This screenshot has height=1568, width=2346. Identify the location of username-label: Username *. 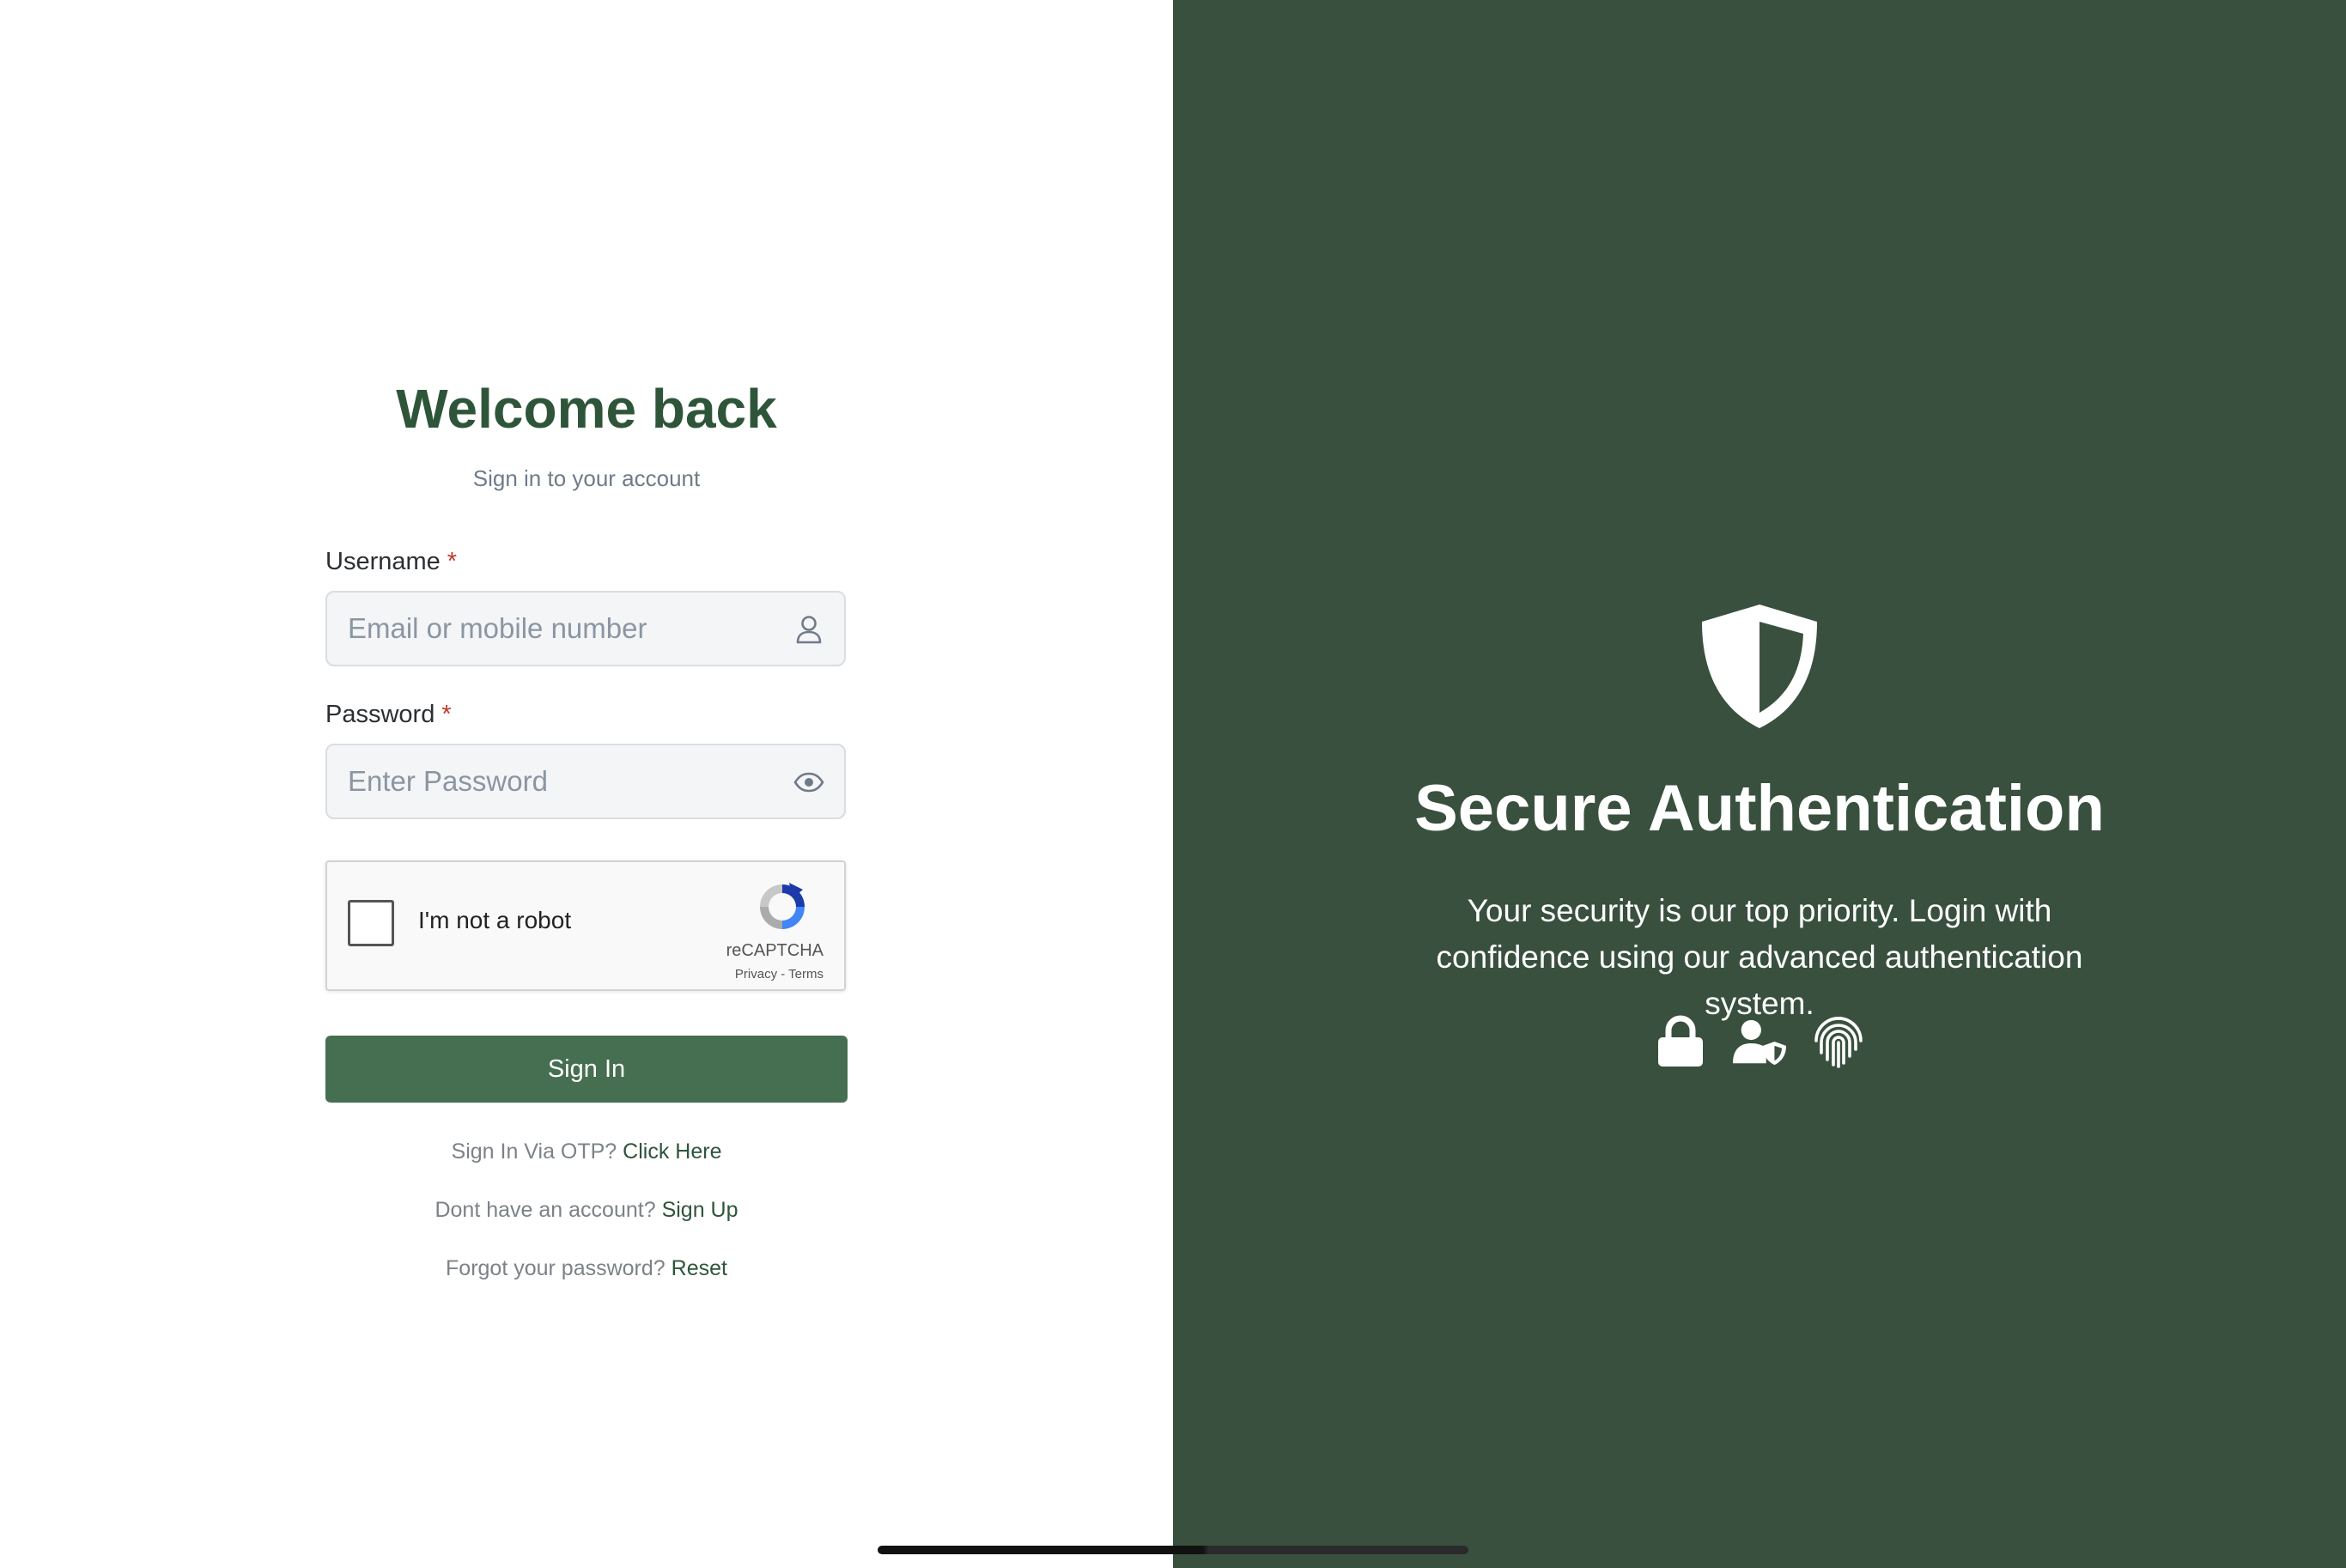
(586, 561).